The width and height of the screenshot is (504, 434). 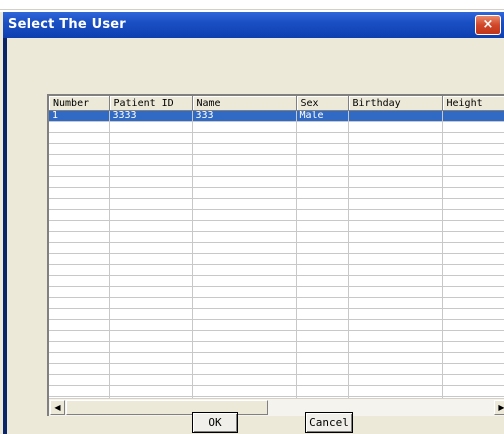 What do you see at coordinates (329, 422) in the screenshot?
I see `cancel-button: Cancel` at bounding box center [329, 422].